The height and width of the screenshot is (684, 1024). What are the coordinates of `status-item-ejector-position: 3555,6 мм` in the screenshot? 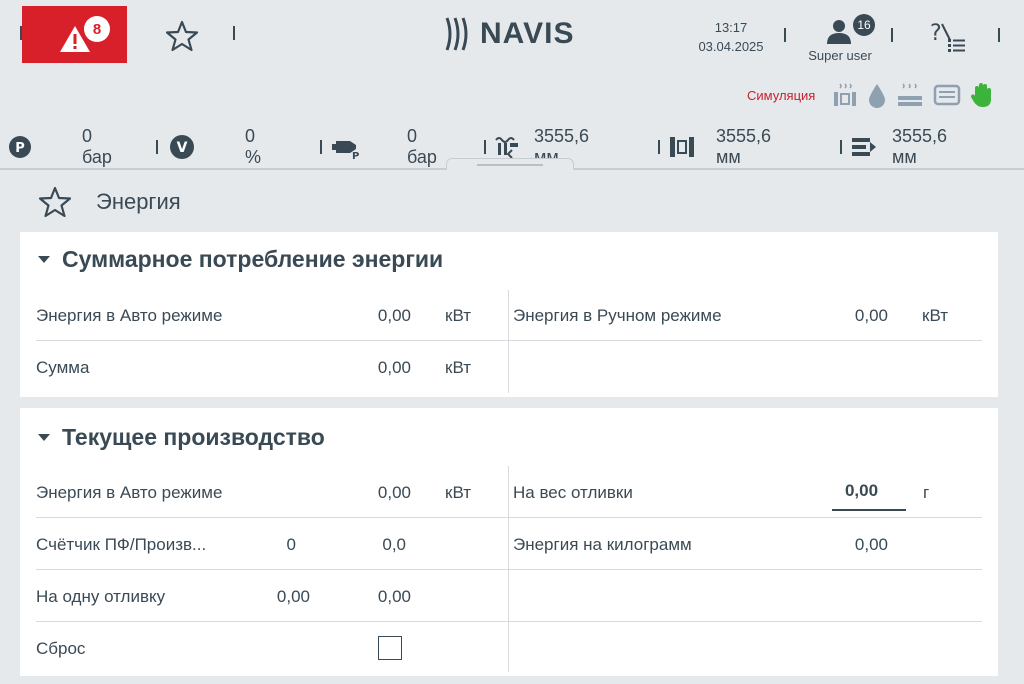 It's located at (898, 146).